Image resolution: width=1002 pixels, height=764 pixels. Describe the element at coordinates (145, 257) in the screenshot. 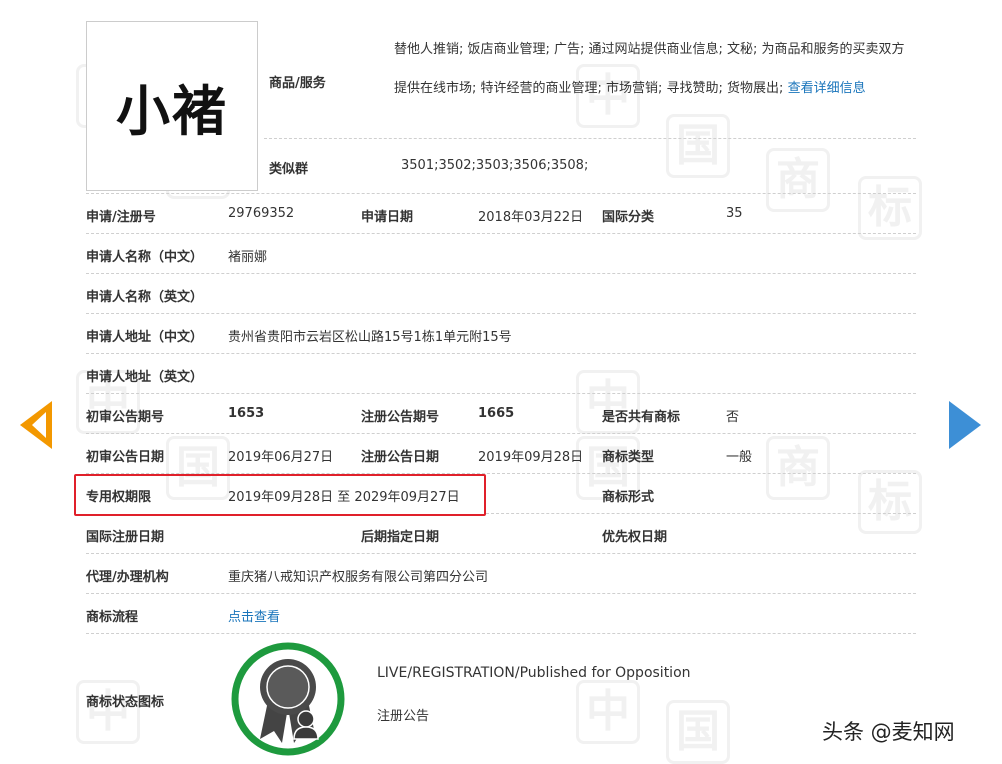

I see `applicant-cn-label: 申请人名称（中文）` at that location.